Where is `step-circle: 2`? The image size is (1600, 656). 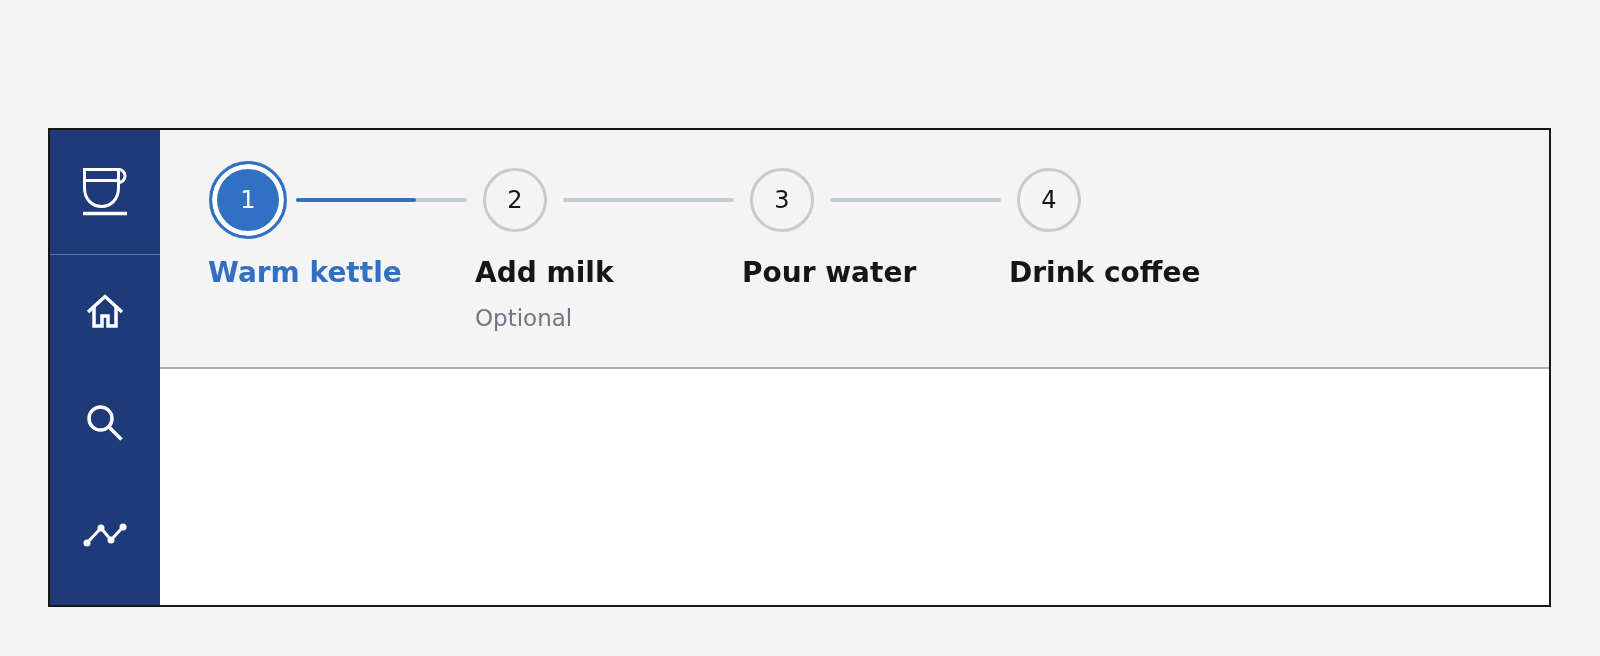
step-circle: 2 is located at coordinates (515, 200).